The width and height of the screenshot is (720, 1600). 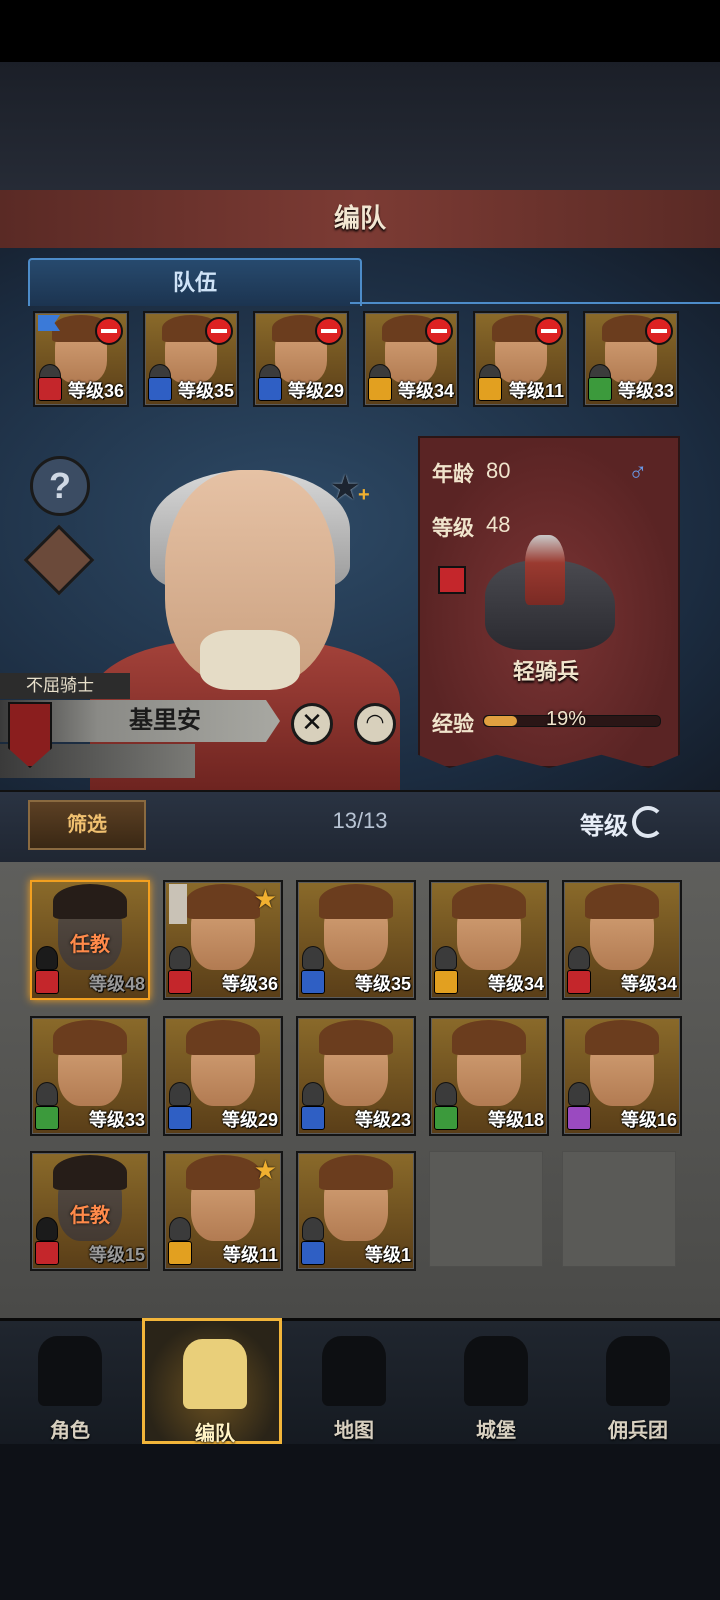 What do you see at coordinates (638, 1431) in the screenshot?
I see `nav-label: 佣兵团` at bounding box center [638, 1431].